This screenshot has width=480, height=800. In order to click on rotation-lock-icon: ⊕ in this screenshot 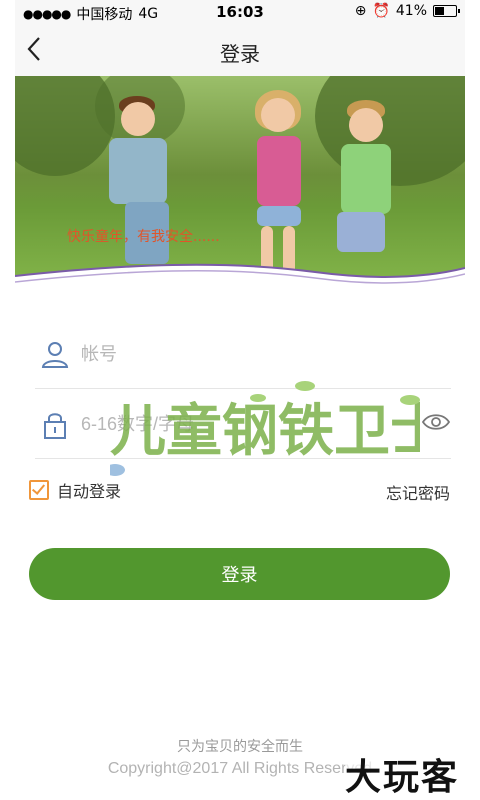, I will do `click(360, 11)`.